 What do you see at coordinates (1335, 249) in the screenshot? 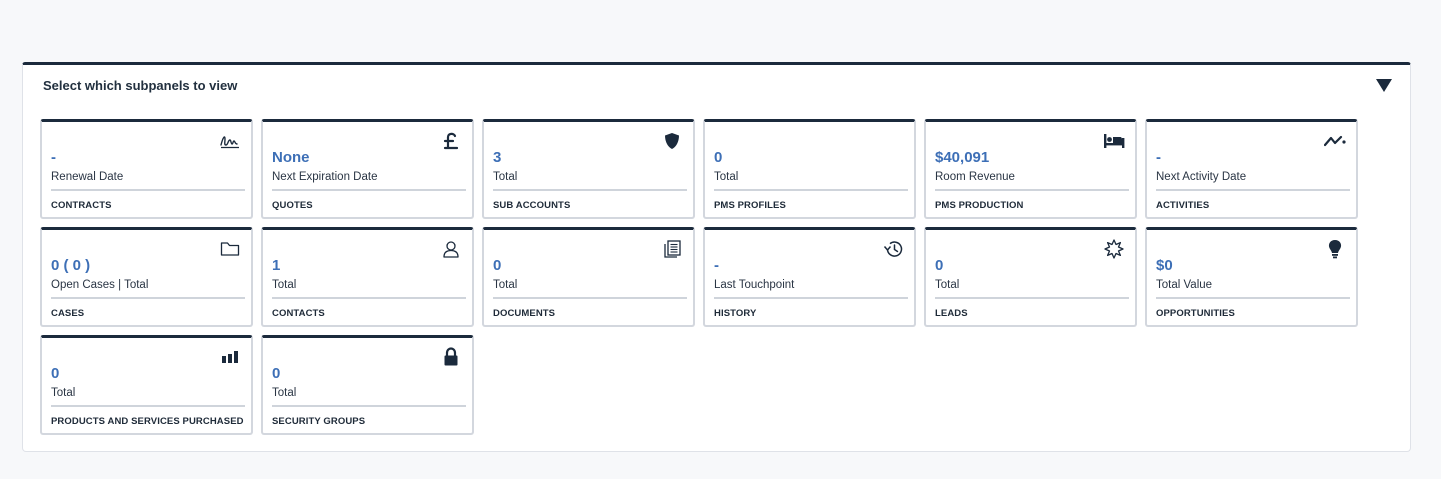
I see `lightbulb-icon` at bounding box center [1335, 249].